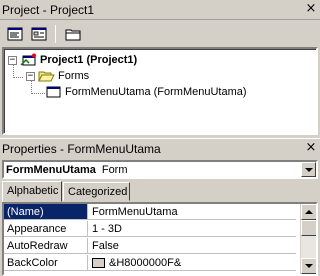  I want to click on view-code-button, so click(14, 33).